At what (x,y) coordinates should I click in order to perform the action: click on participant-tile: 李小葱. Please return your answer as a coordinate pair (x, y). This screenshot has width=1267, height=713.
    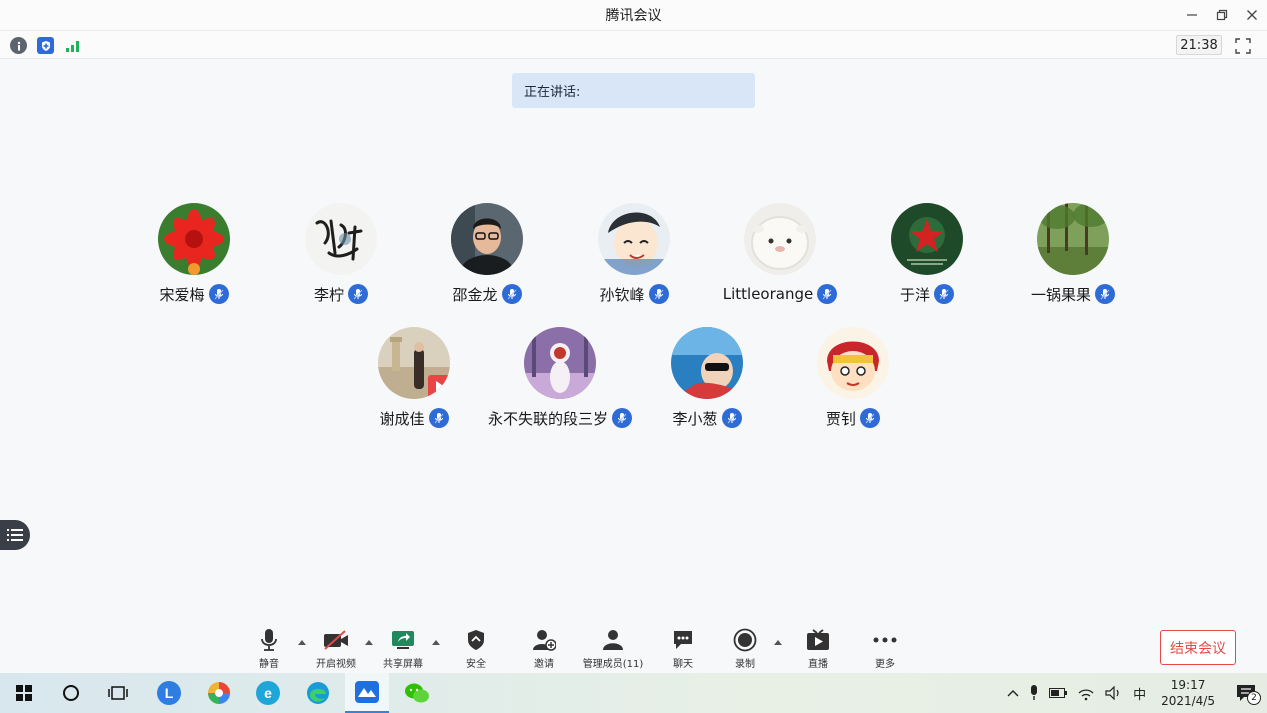
    Looking at the image, I should click on (707, 378).